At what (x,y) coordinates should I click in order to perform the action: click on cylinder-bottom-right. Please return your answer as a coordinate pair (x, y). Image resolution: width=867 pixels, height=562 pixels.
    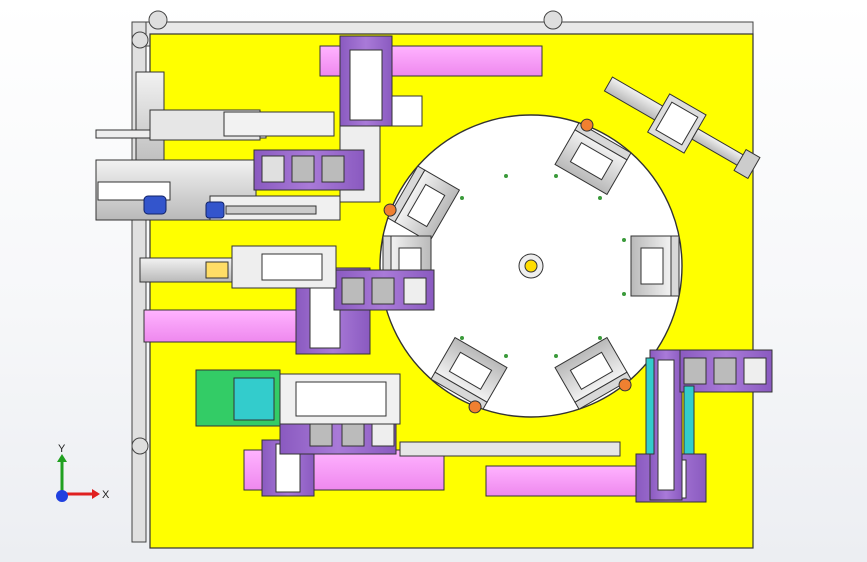
    Looking at the image, I should click on (566, 481).